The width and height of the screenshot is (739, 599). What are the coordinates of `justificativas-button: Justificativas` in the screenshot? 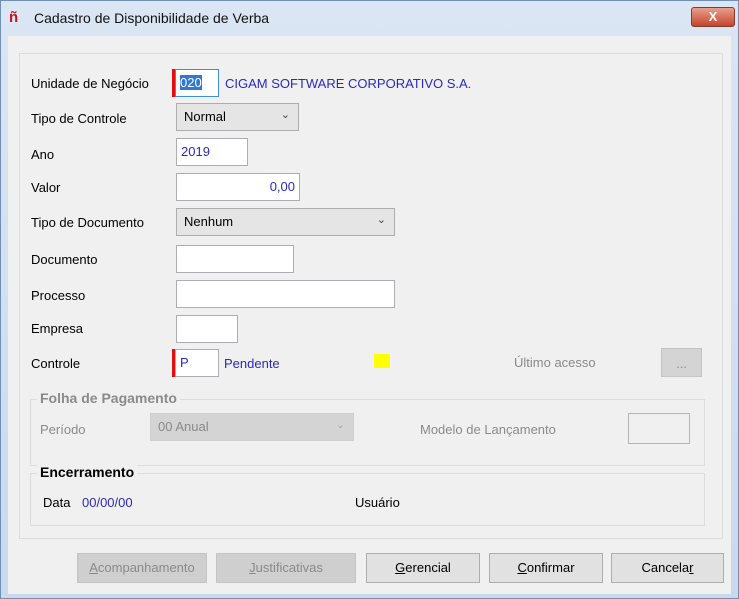 It's located at (286, 568).